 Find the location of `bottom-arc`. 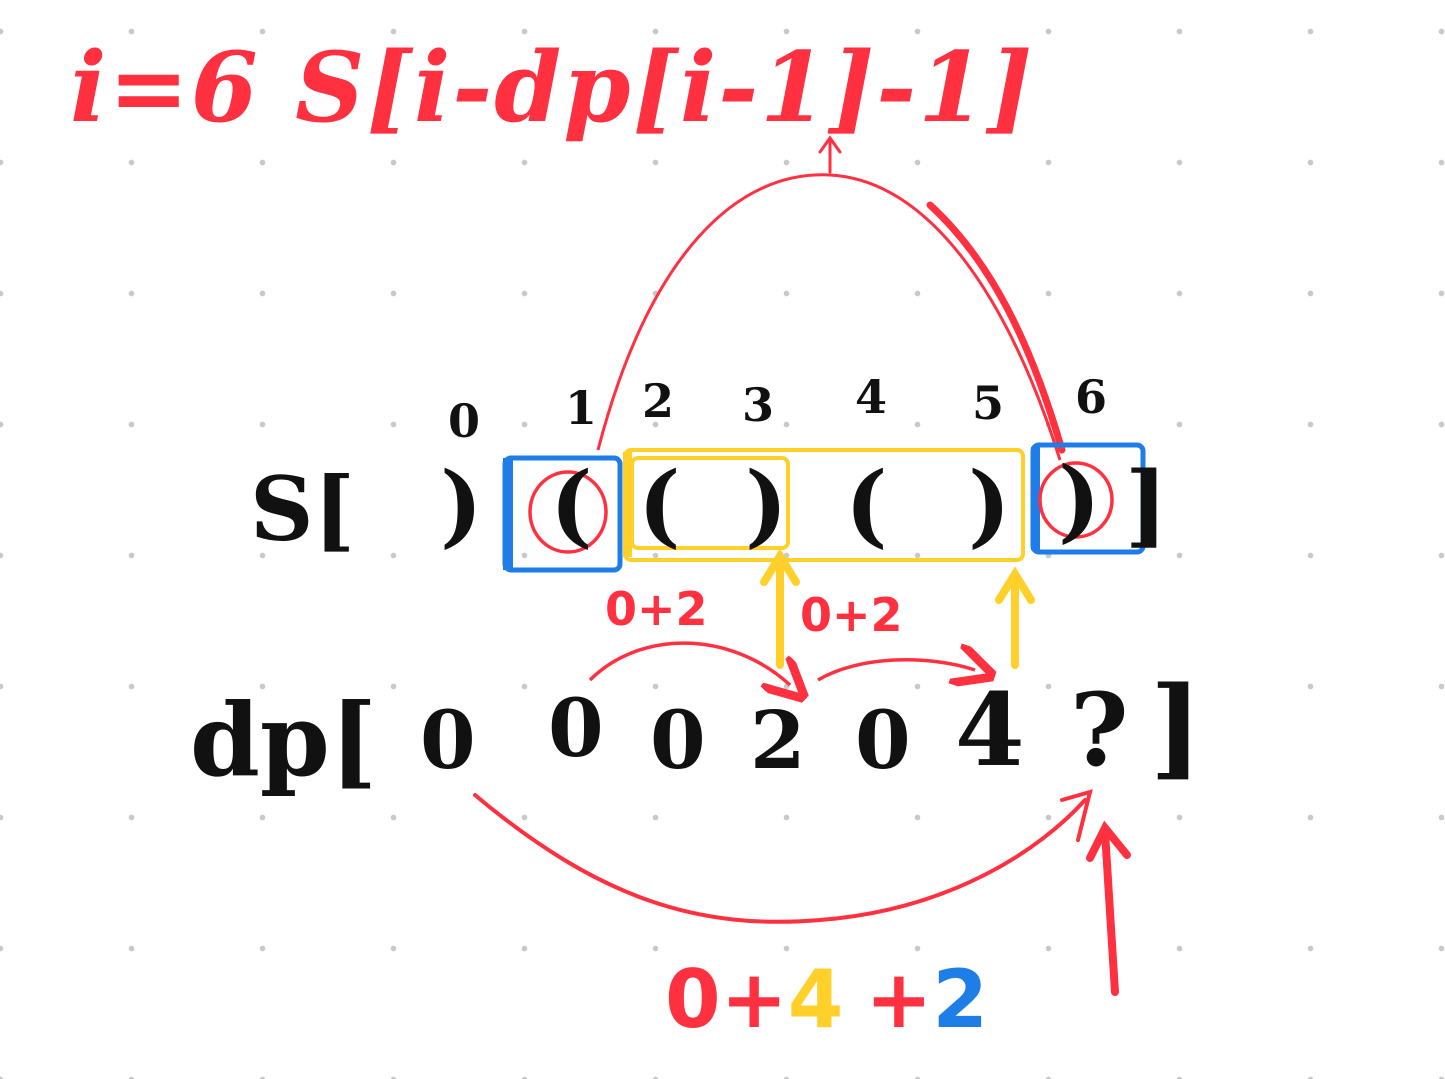

bottom-arc is located at coordinates (780, 858).